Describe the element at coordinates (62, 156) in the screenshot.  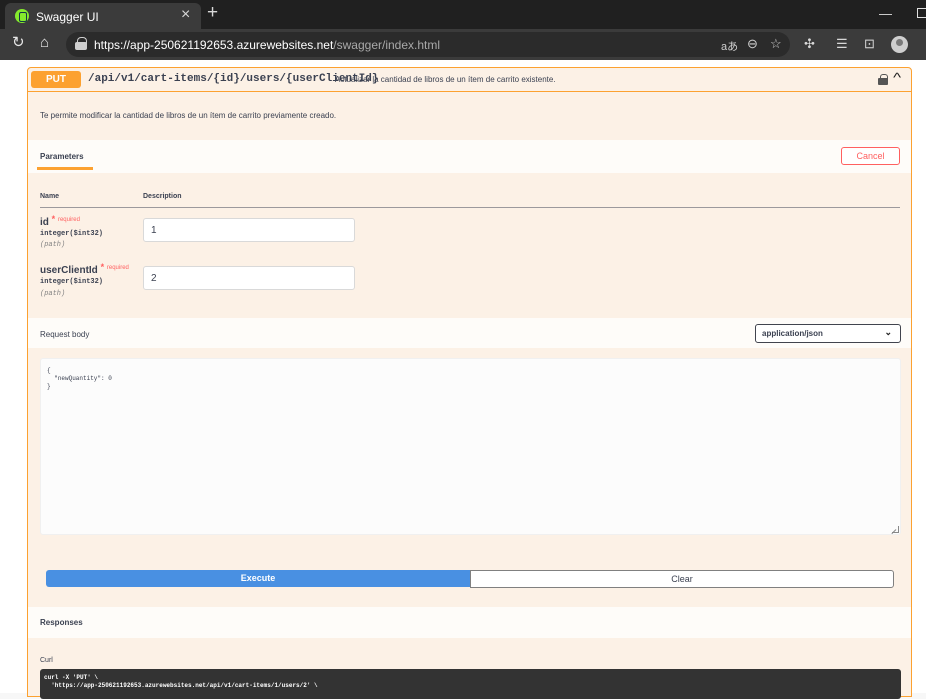
I see `tab-parameters: Parameters` at that location.